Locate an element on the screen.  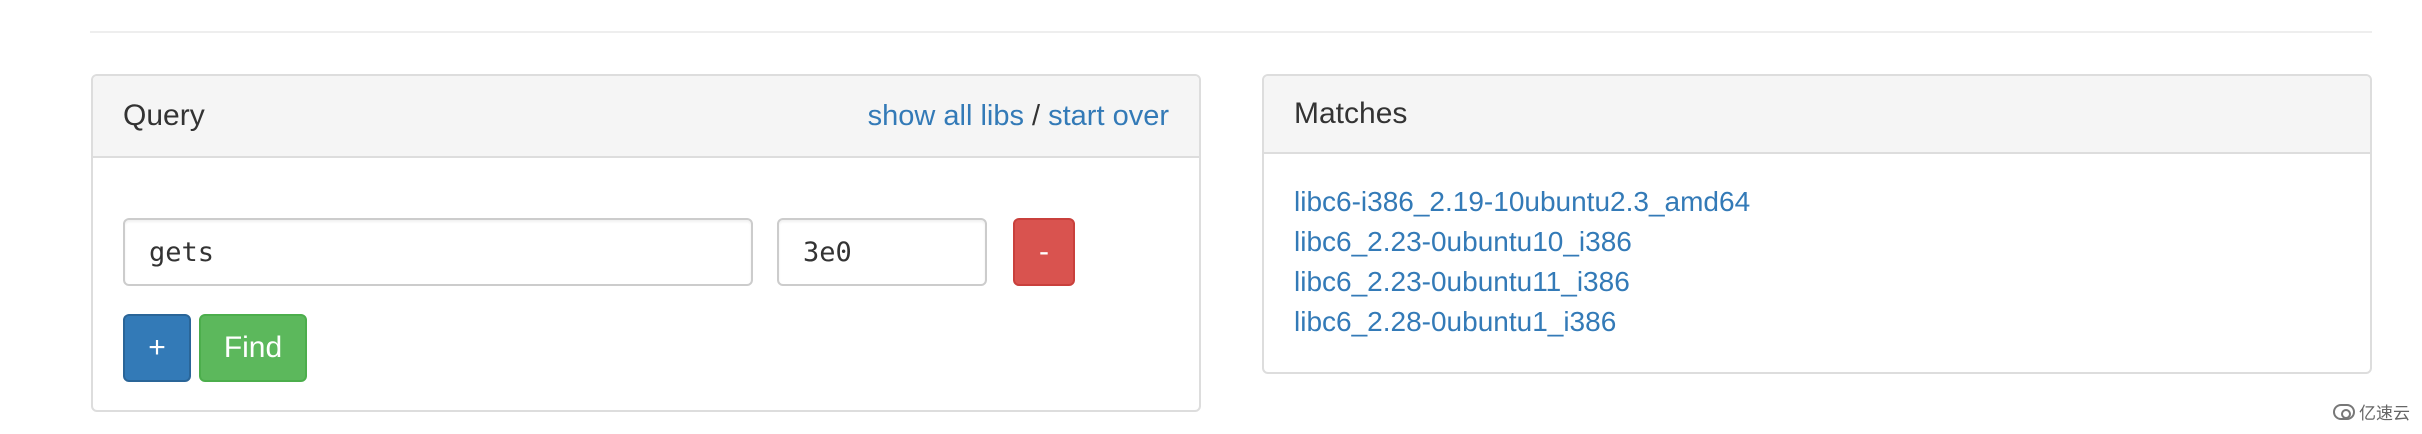
matches-panel-heading: Matches is located at coordinates (1817, 115).